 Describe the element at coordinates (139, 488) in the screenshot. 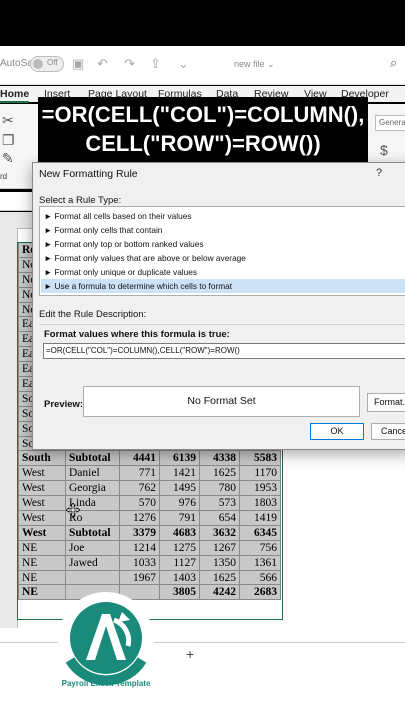

I see `table-cell: 762` at that location.